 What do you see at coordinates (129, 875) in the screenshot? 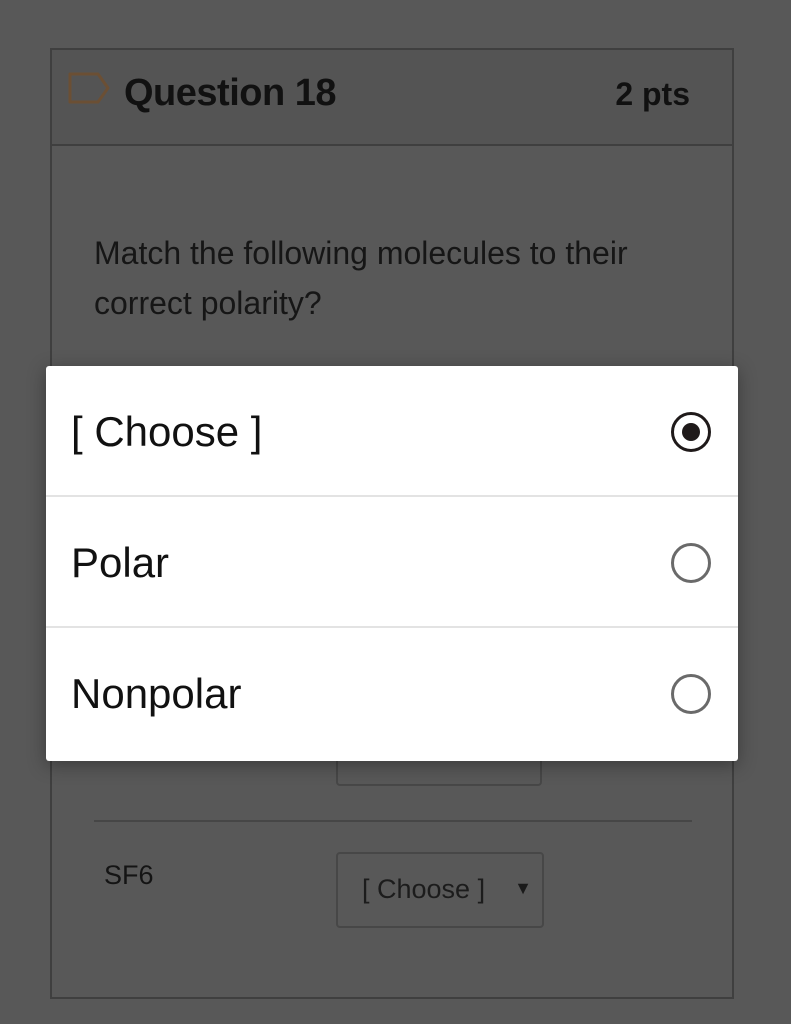
I see `row-label-sf6: SF6` at bounding box center [129, 875].